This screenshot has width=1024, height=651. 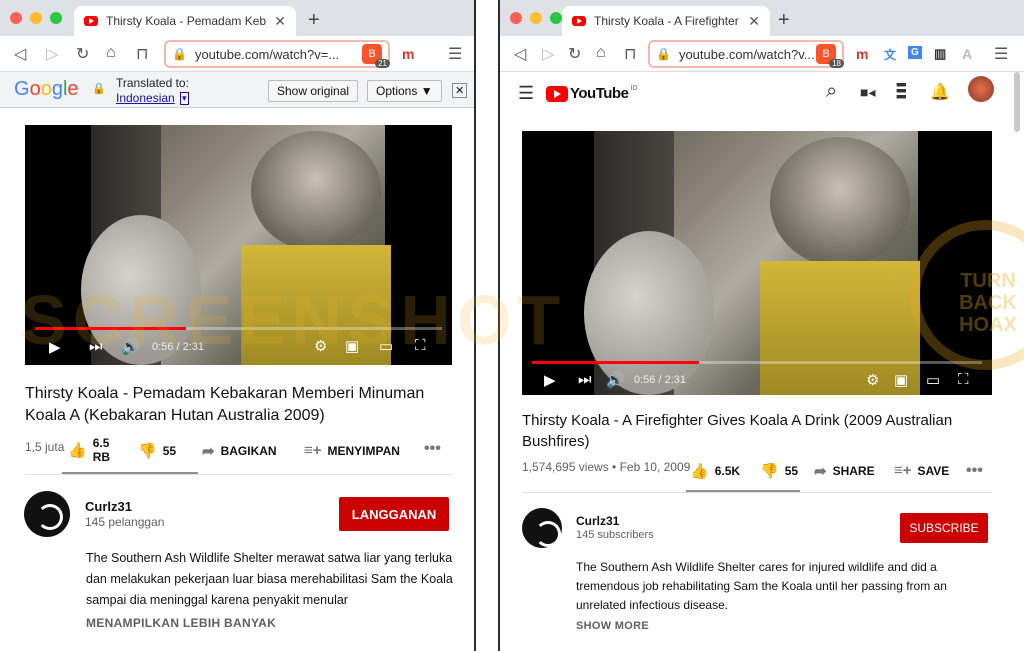 What do you see at coordinates (93, 450) in the screenshot?
I see `like-button: 👍 6.5 RB` at bounding box center [93, 450].